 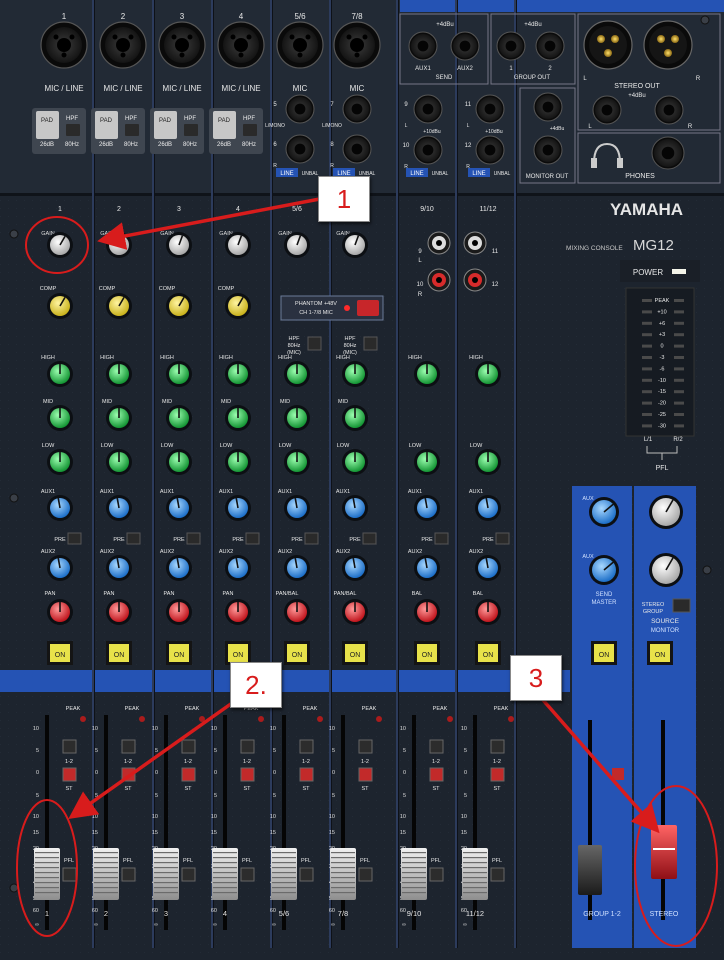 I want to click on monitor-out-jack, so click(x=548, y=107).